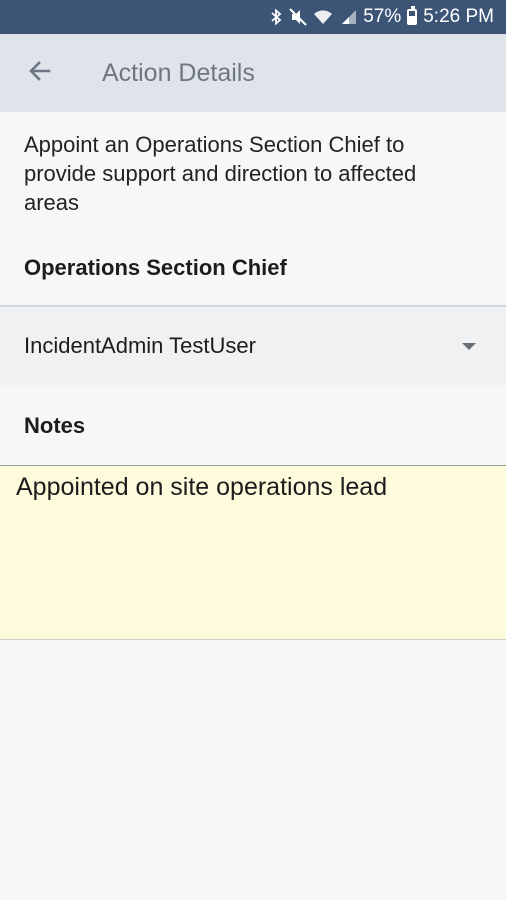 Image resolution: width=506 pixels, height=900 pixels. I want to click on assignee-dropdown: IncidentAdmin TestUser, so click(253, 346).